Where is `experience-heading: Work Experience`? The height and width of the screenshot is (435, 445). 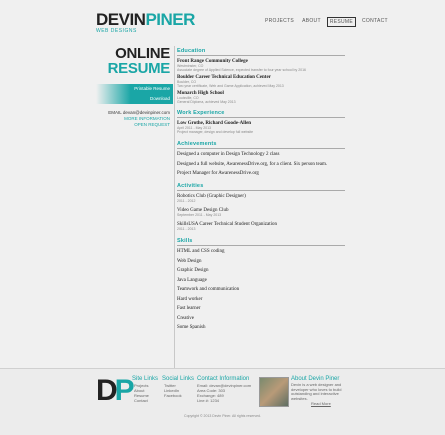
experience-heading: Work Experience is located at coordinates (261, 114).